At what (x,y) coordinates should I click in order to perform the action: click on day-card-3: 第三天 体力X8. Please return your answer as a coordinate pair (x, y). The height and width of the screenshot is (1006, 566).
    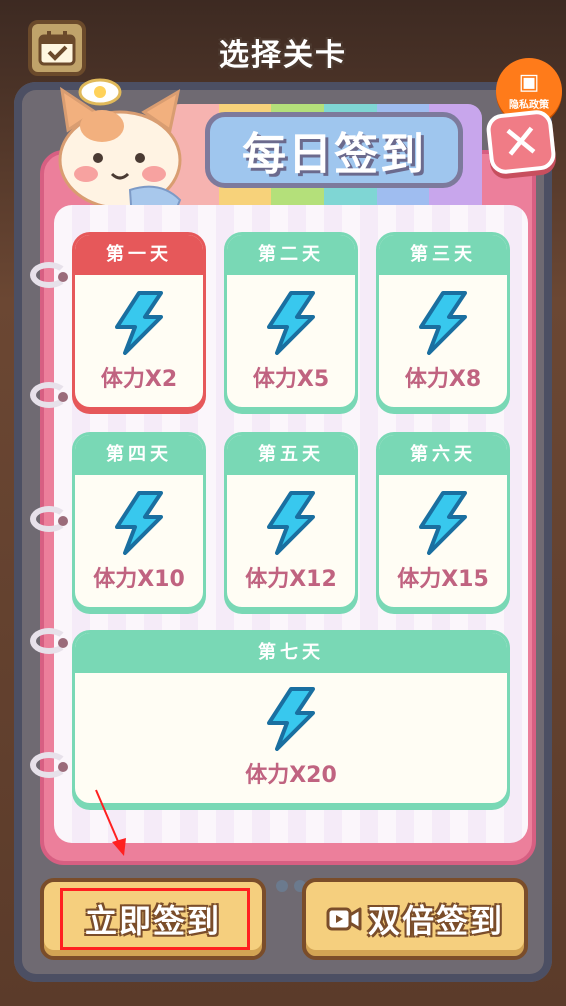
    Looking at the image, I should click on (443, 321).